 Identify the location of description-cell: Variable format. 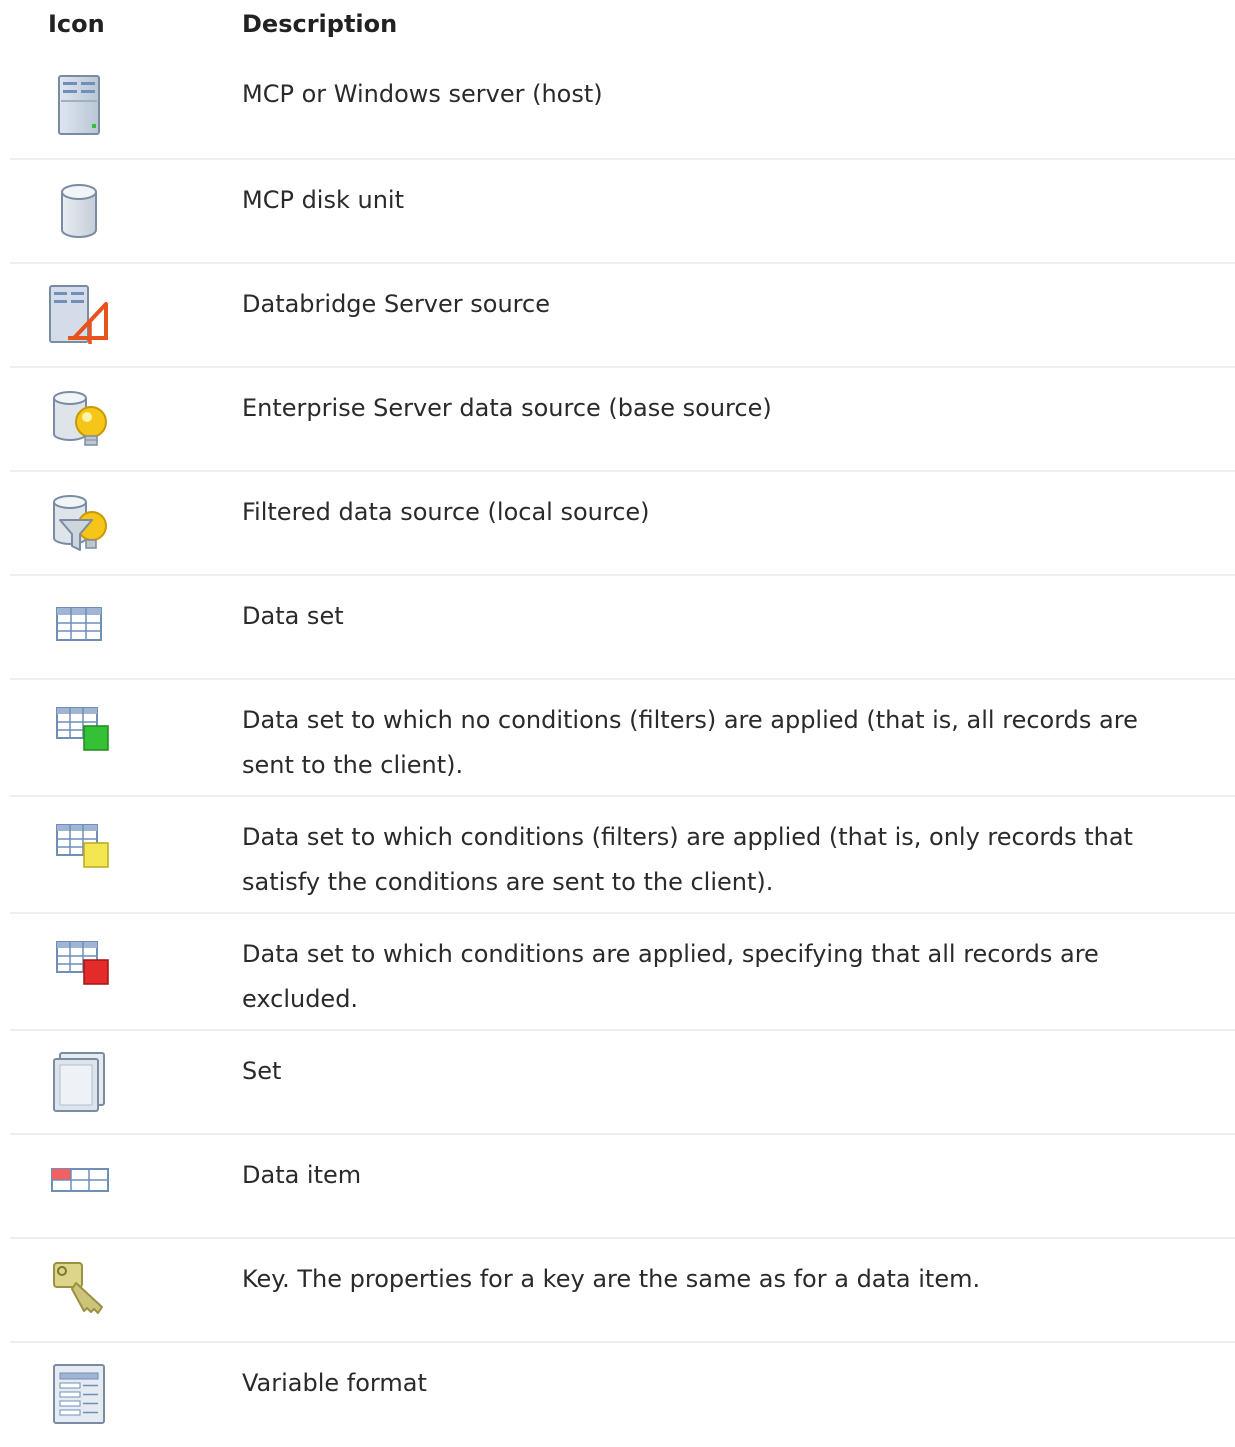
(334, 1383).